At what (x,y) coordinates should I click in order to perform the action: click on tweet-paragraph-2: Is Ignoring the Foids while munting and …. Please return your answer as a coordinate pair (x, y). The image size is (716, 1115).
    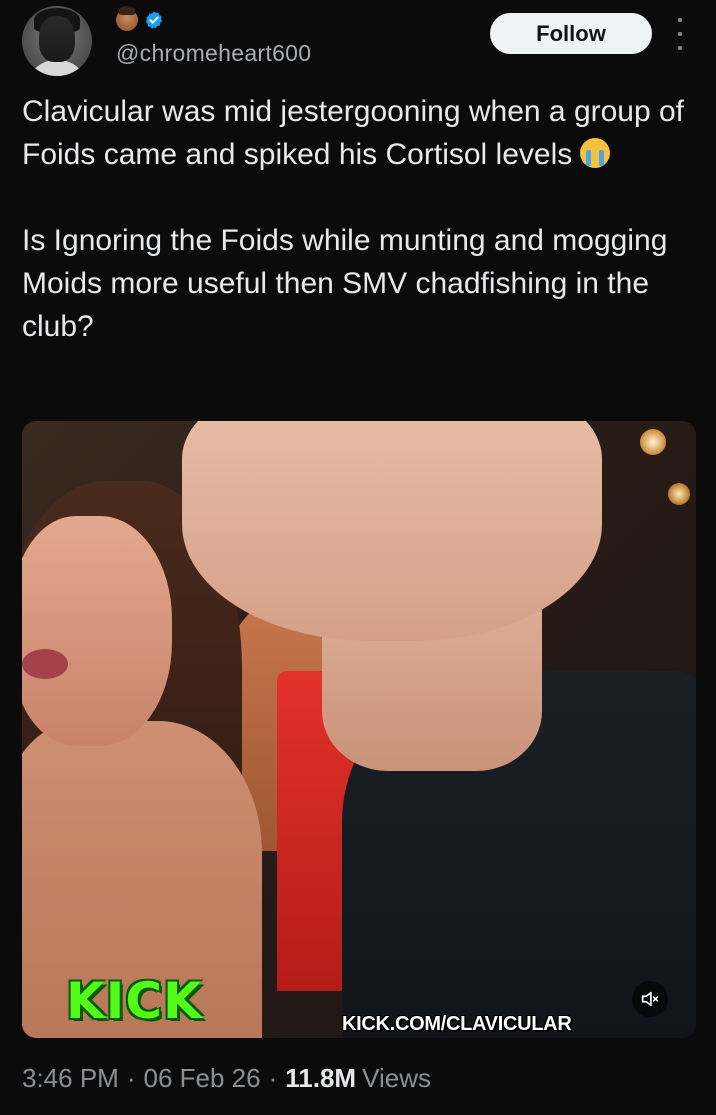
    Looking at the image, I should click on (345, 283).